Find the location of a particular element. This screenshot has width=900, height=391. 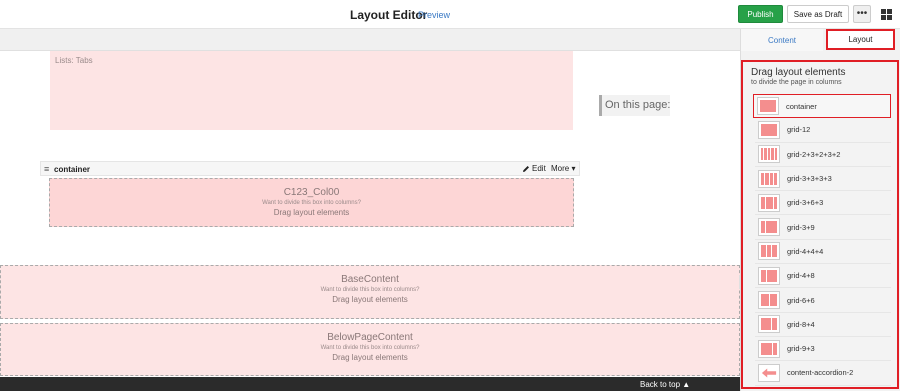

layout-item: grid-9+3 is located at coordinates (823, 349).